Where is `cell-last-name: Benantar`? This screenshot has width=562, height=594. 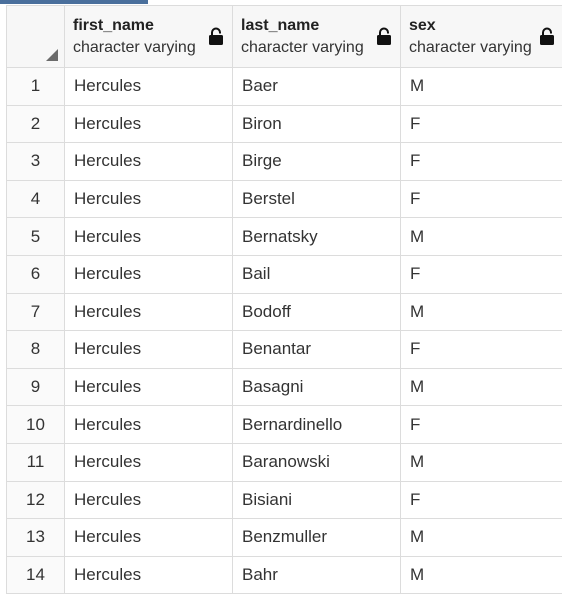
cell-last-name: Benantar is located at coordinates (317, 349).